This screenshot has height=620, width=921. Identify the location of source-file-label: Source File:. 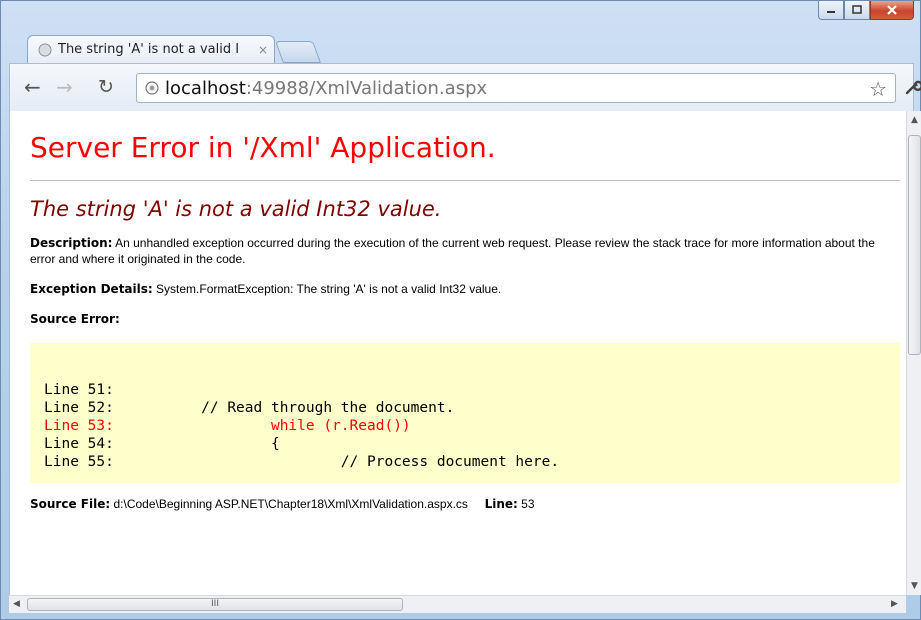
(70, 504).